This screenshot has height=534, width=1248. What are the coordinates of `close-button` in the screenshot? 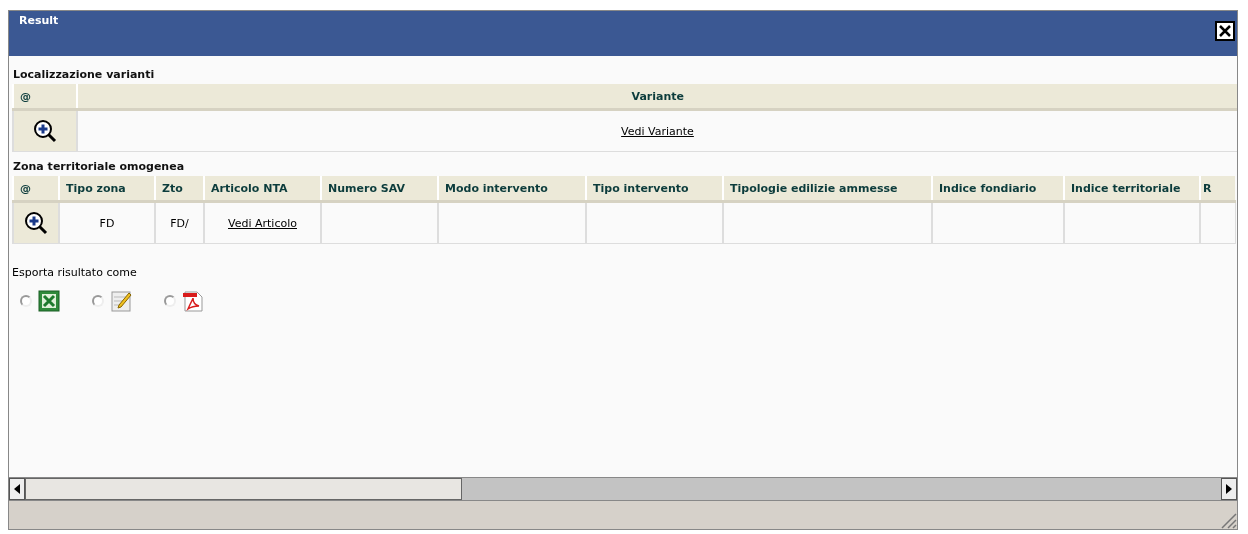 It's located at (1225, 31).